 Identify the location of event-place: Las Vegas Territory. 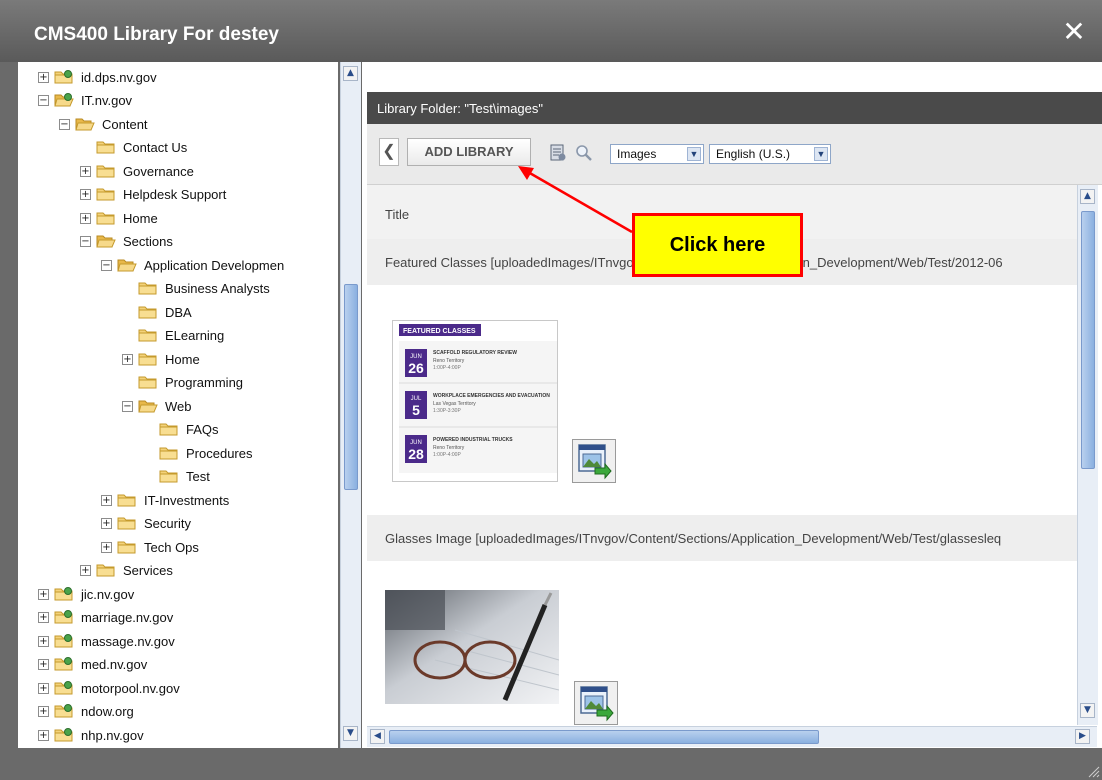
(454, 404).